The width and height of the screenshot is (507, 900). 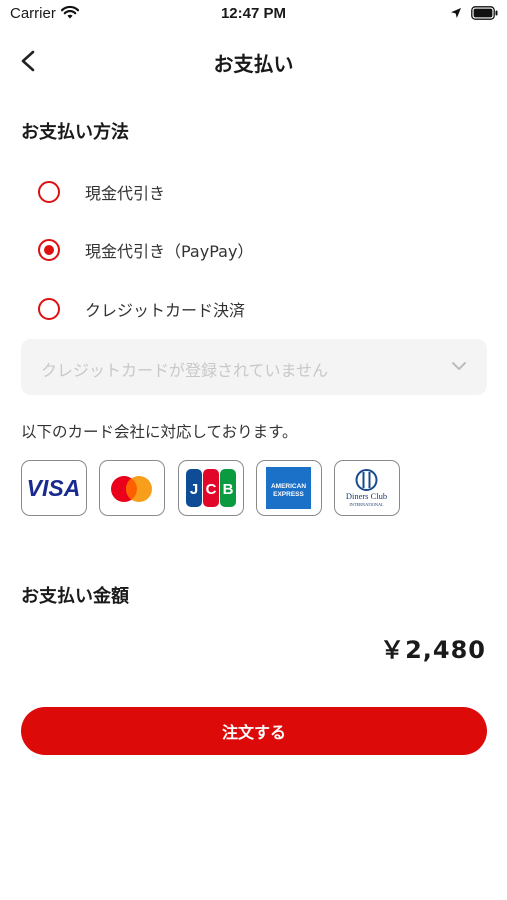 I want to click on payment-option-label: 現金代引き, so click(x=125, y=193).